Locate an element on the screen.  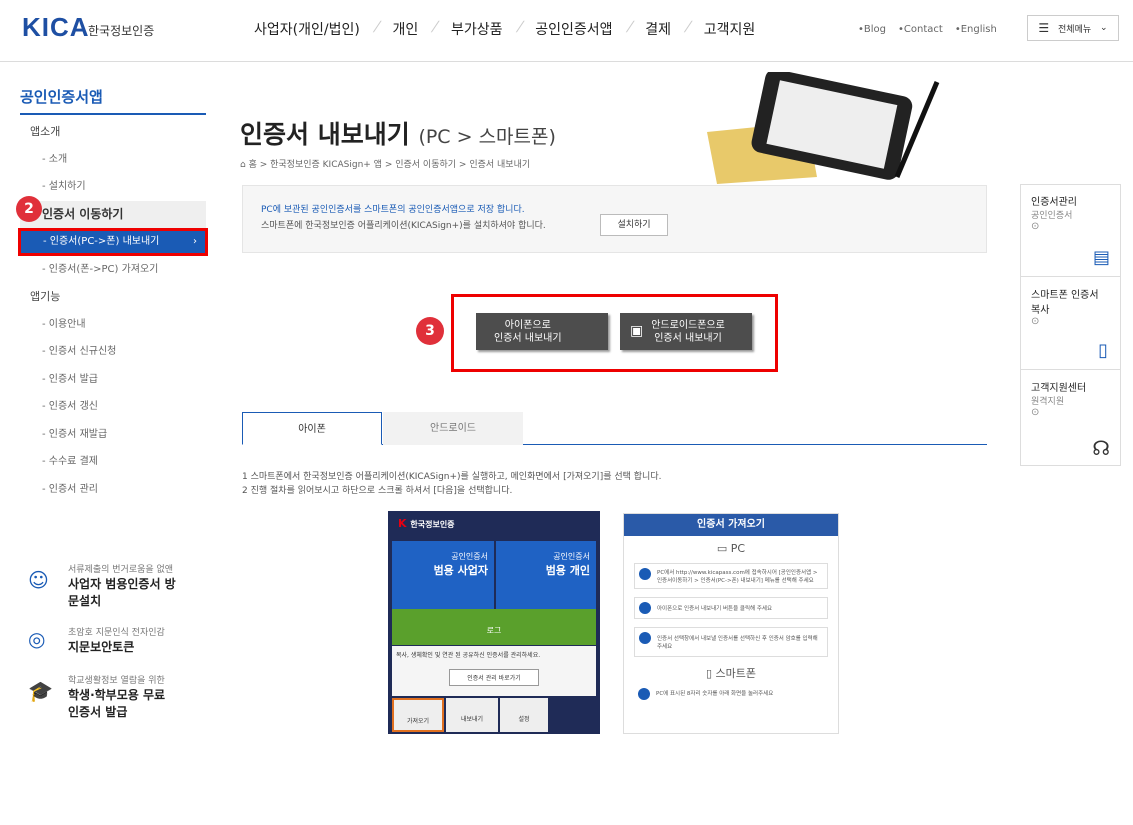
android-export-line-1: 안드로이드폰으로 is located at coordinates (688, 325).